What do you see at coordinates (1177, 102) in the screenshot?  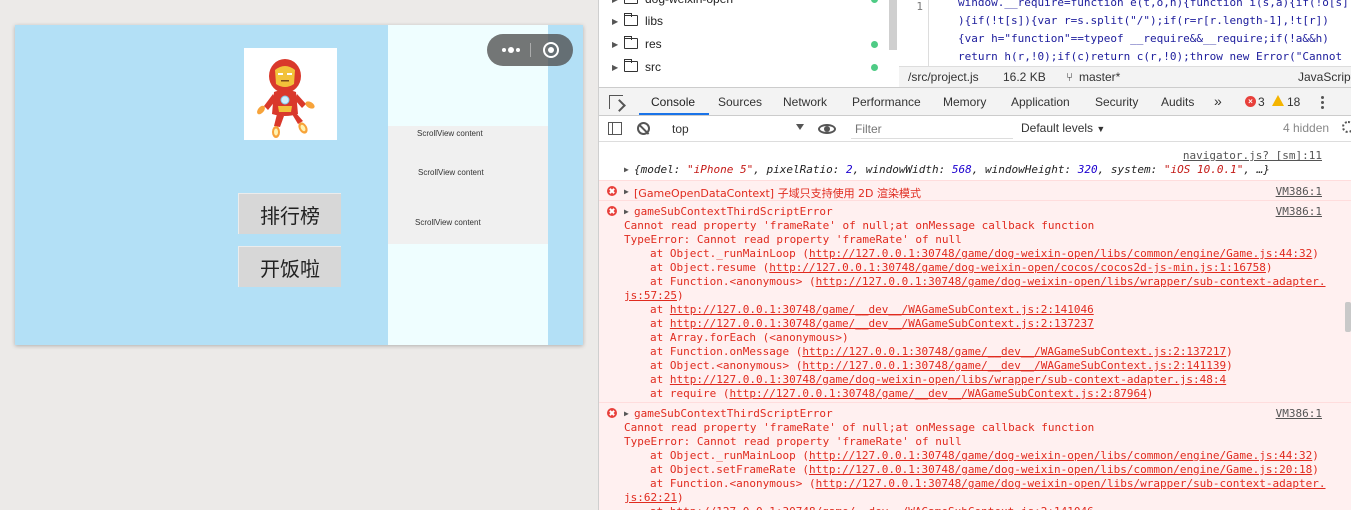 I see `tab-audits: Audits` at bounding box center [1177, 102].